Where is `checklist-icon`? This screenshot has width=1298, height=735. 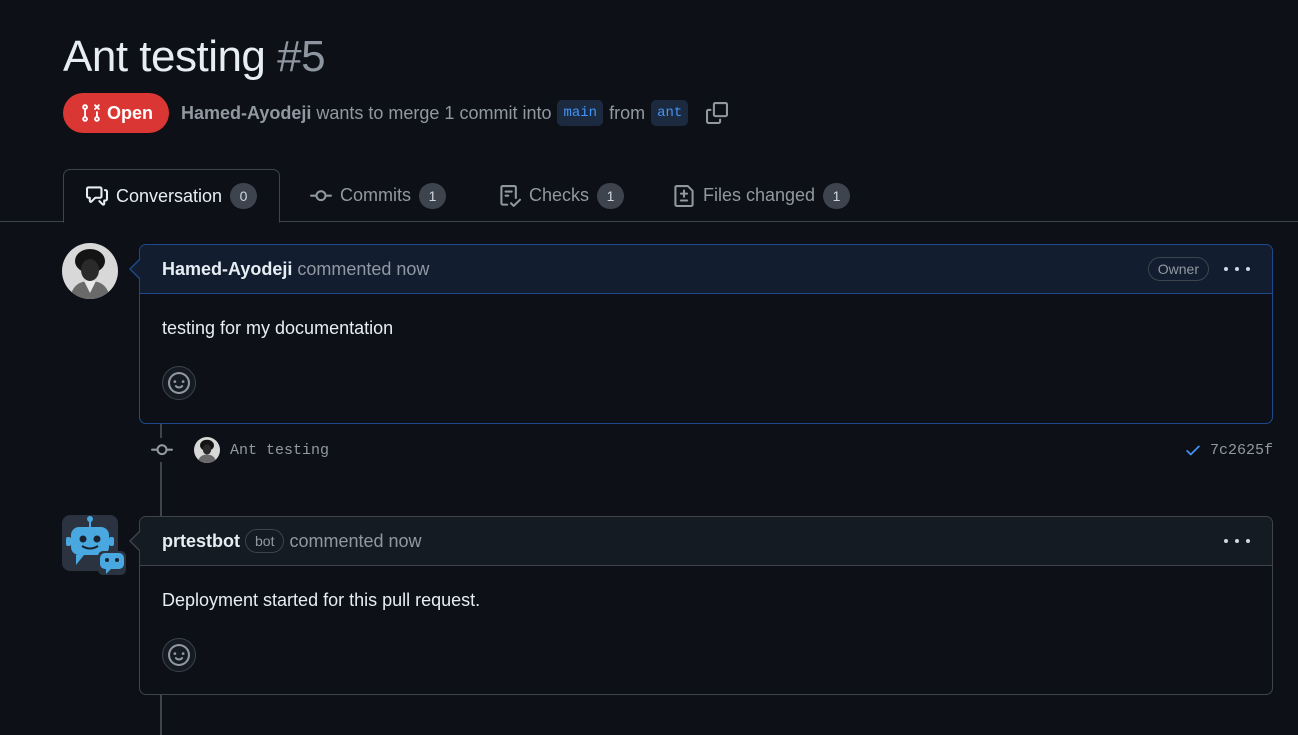
checklist-icon is located at coordinates (510, 195).